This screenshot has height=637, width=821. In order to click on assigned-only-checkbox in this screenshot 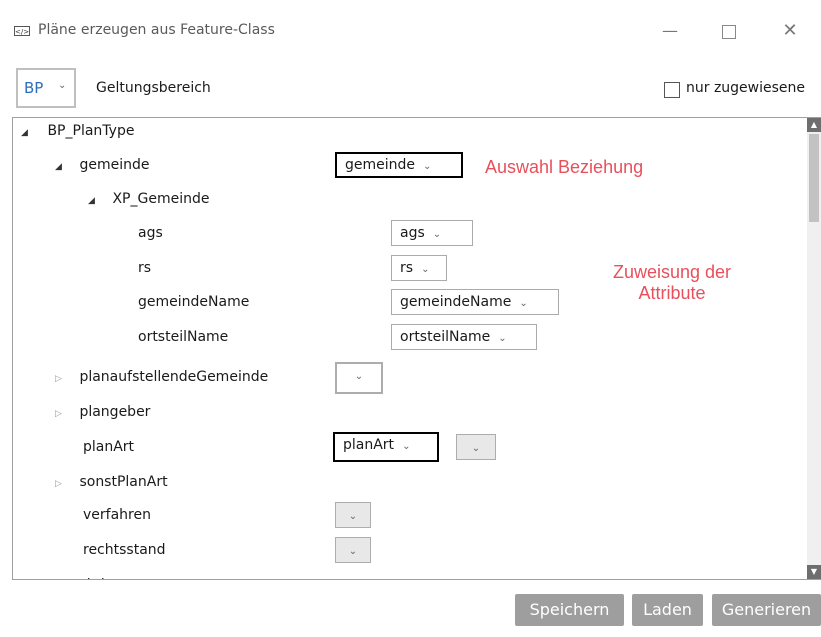, I will do `click(672, 90)`.